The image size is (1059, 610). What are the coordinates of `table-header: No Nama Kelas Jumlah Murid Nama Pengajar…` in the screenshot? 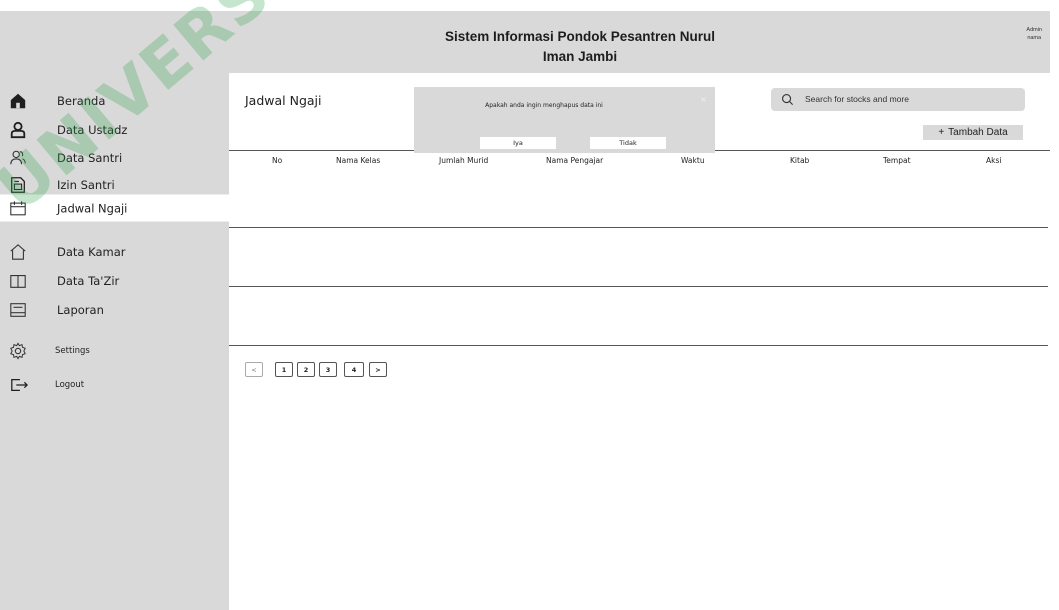 It's located at (639, 160).